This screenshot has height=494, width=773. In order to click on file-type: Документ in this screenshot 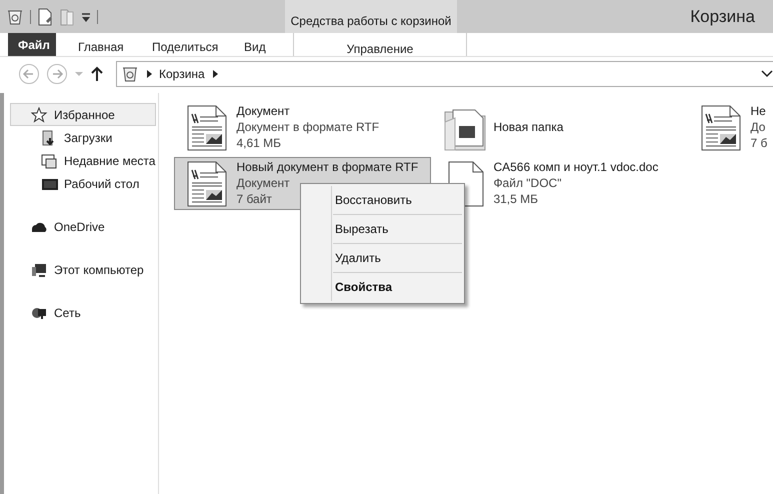, I will do `click(263, 183)`.